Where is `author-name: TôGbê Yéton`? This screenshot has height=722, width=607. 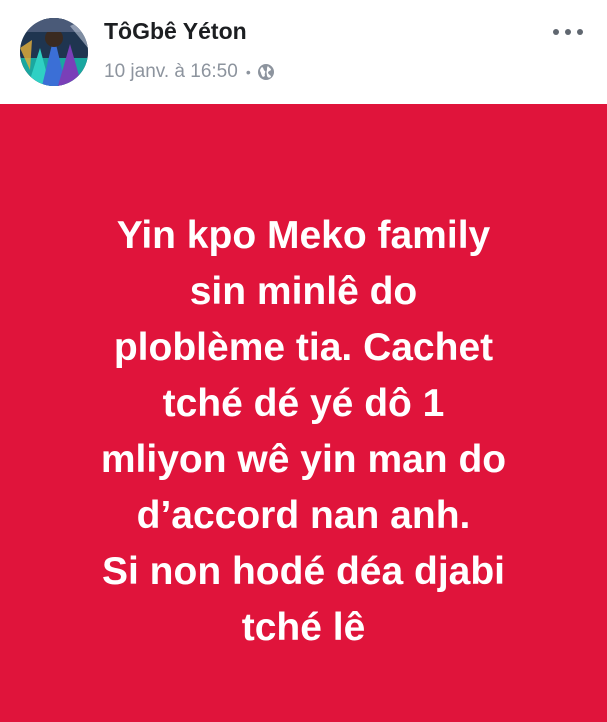 author-name: TôGbê Yéton is located at coordinates (175, 31).